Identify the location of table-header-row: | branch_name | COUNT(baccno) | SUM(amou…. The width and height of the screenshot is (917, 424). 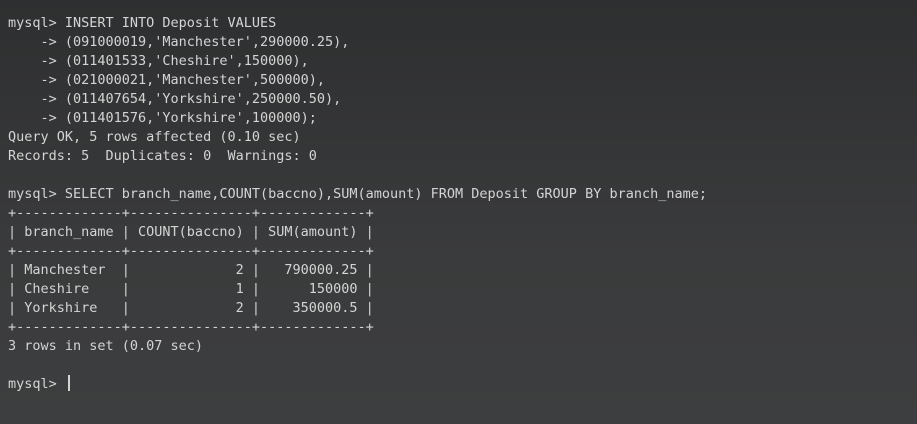
(191, 232).